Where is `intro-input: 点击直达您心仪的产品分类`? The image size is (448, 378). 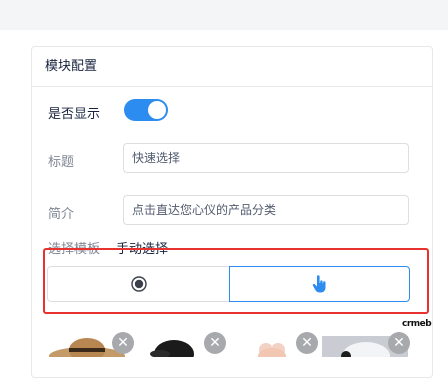 intro-input: 点击直达您心仪的产品分类 is located at coordinates (266, 210).